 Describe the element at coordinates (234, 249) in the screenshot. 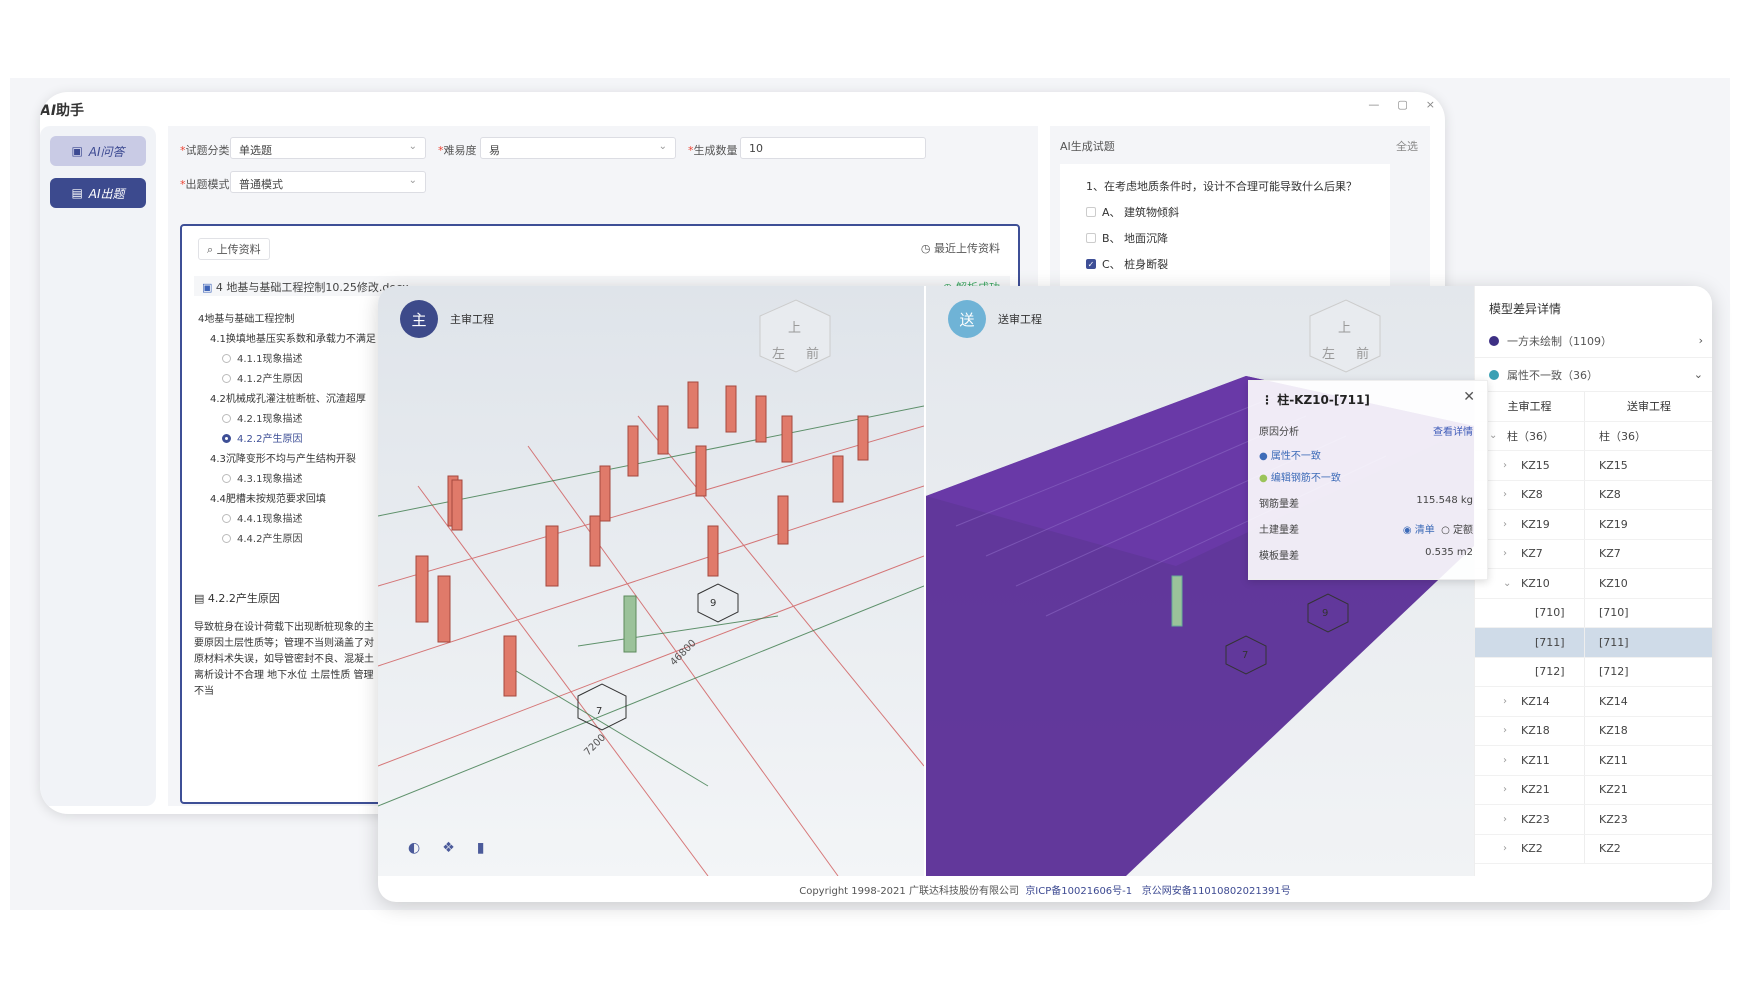

I see `upload-button: ⌕ 上传资料` at that location.